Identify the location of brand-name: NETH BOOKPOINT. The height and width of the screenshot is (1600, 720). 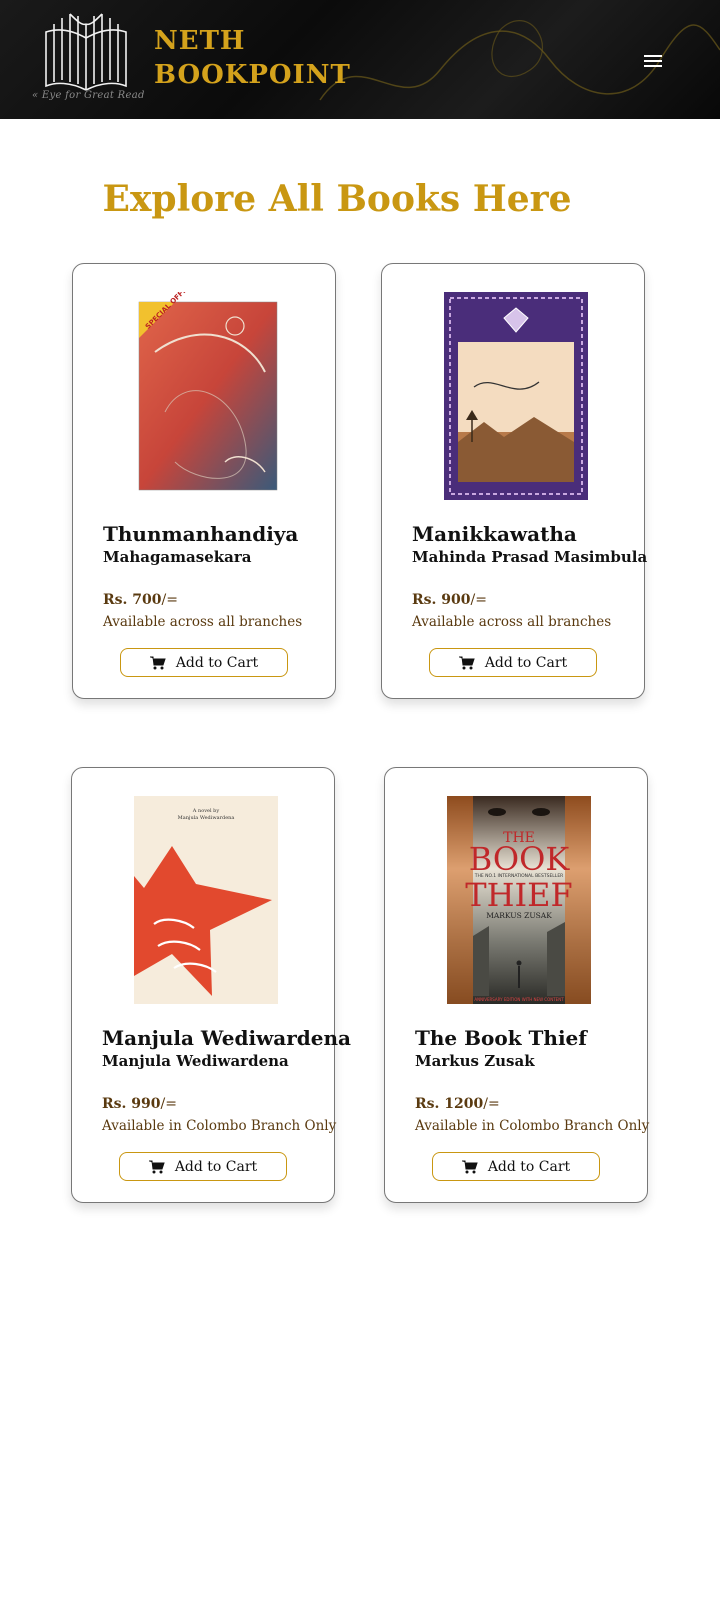
(252, 58).